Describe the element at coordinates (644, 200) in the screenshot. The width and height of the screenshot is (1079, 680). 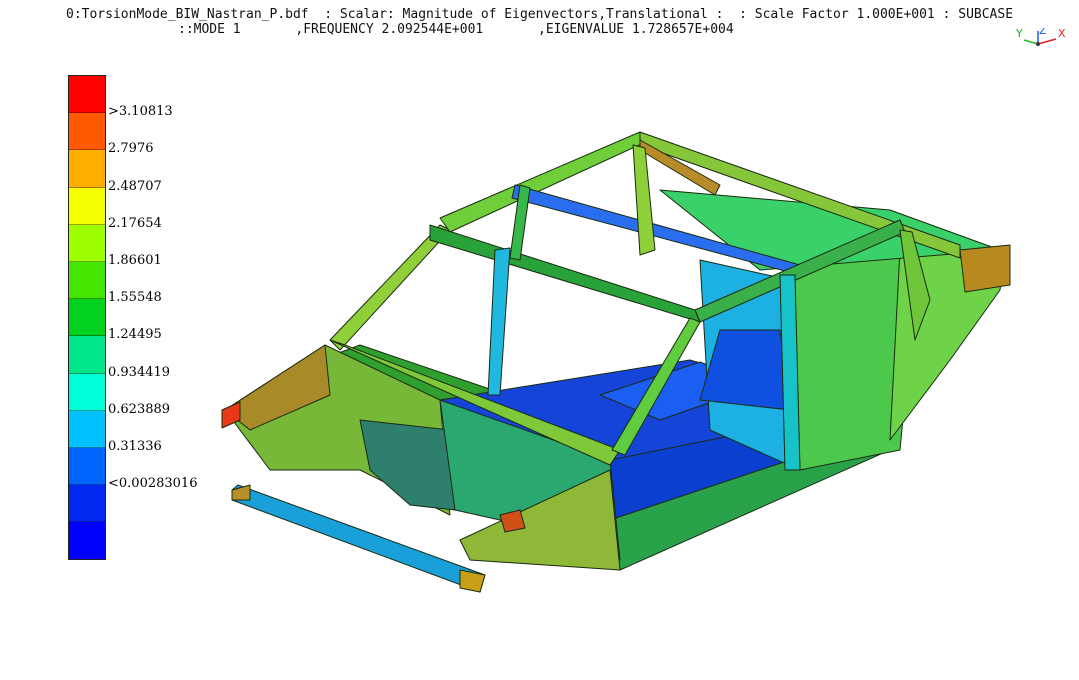
I see `front-arch-rear` at that location.